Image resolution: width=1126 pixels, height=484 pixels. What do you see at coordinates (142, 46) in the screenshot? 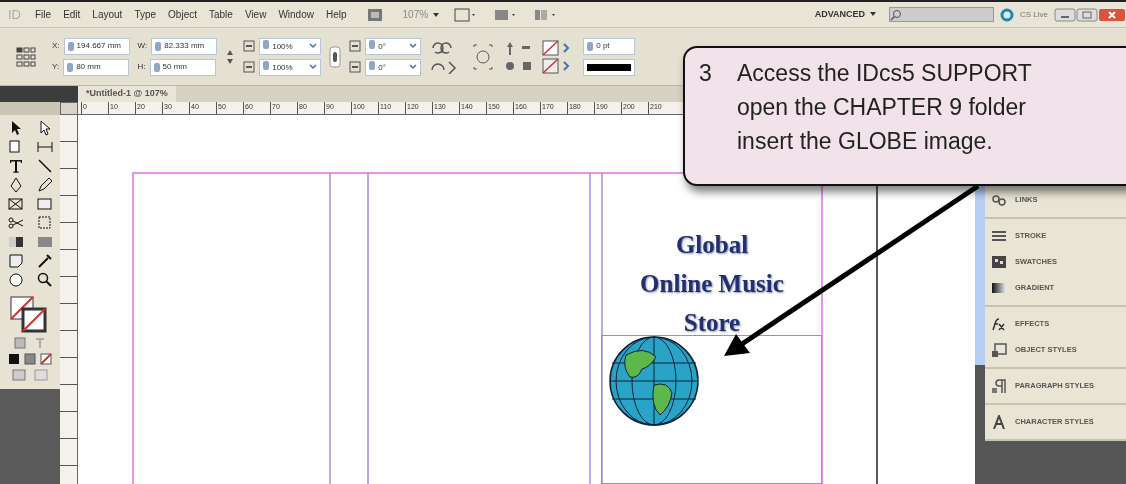
I see `field-label: W:` at bounding box center [142, 46].